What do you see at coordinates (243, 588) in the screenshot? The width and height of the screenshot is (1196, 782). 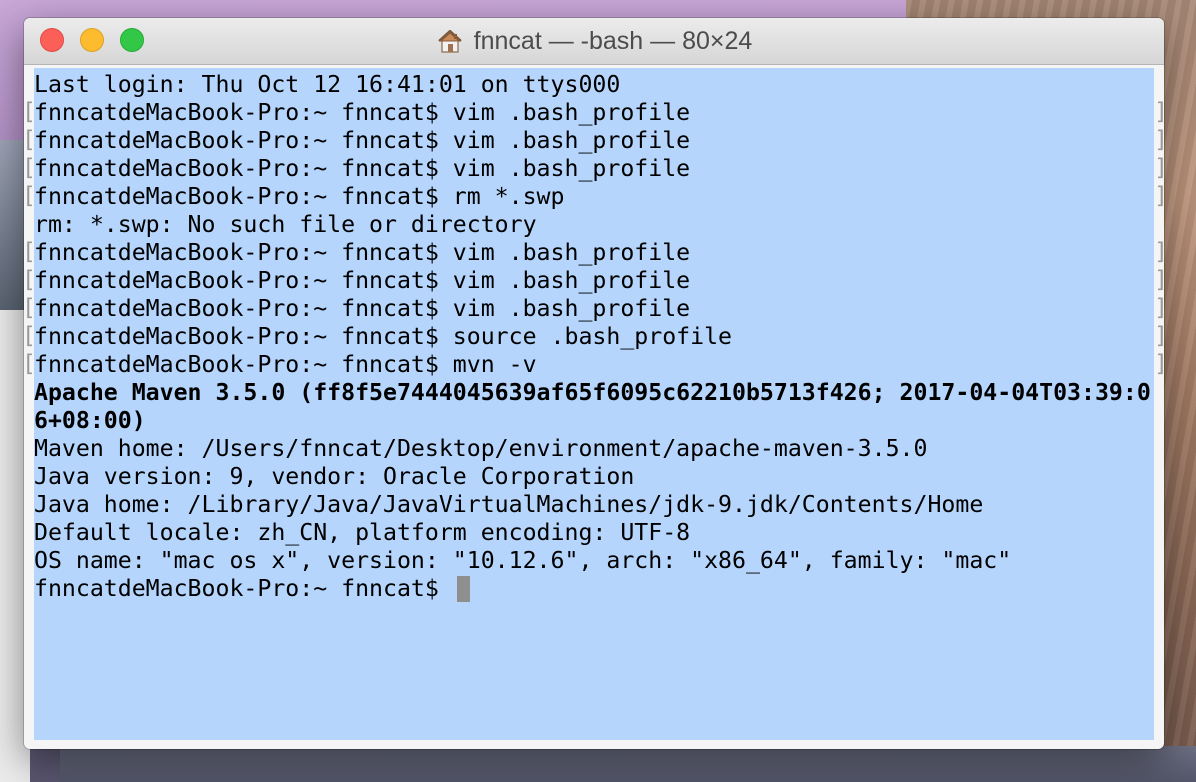 I see `terminal-prompt: fnncatdeMacBook-Pro:~ fnncat$` at bounding box center [243, 588].